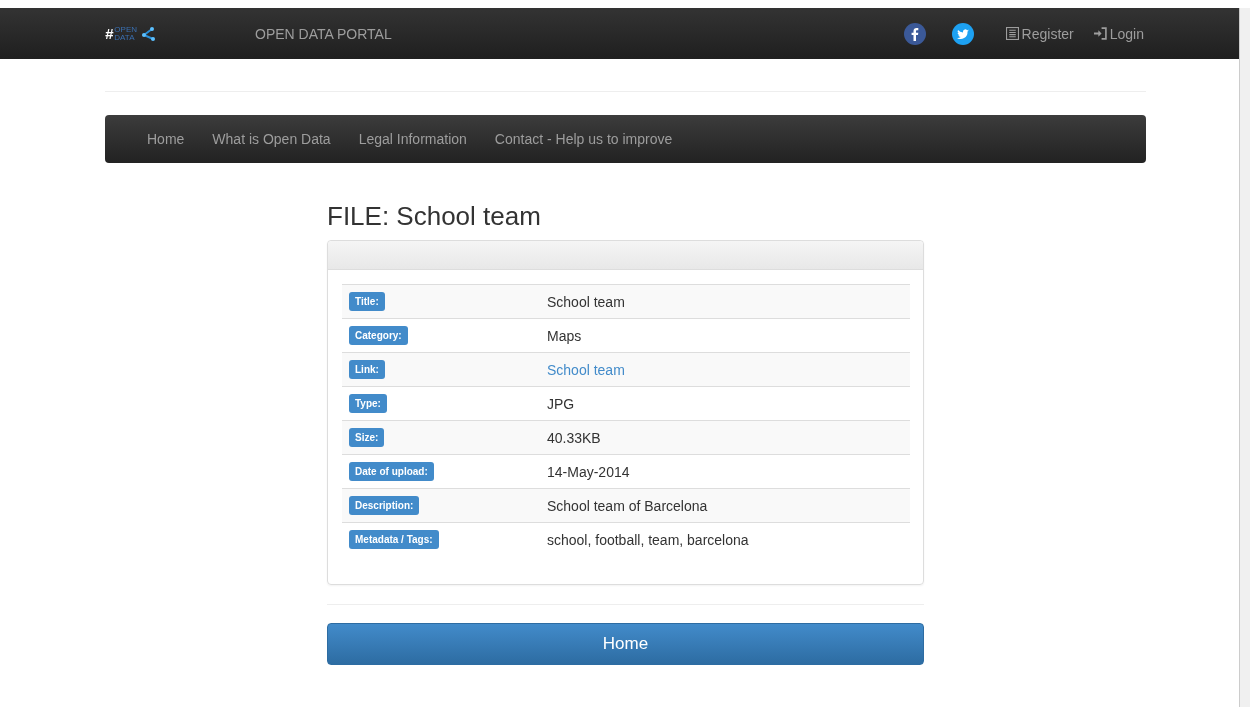  I want to click on network-icon, so click(148, 33).